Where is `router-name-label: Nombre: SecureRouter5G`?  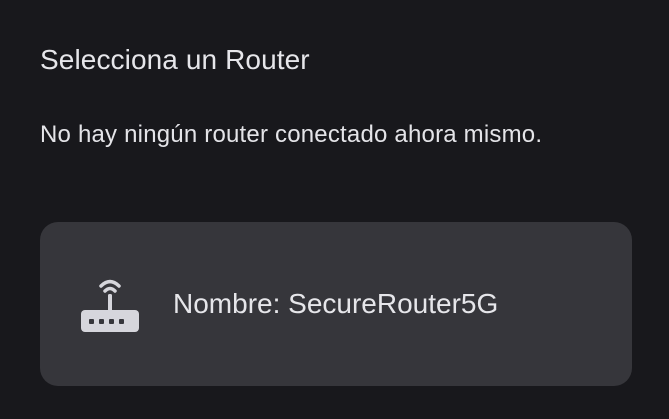 router-name-label: Nombre: SecureRouter5G is located at coordinates (336, 303).